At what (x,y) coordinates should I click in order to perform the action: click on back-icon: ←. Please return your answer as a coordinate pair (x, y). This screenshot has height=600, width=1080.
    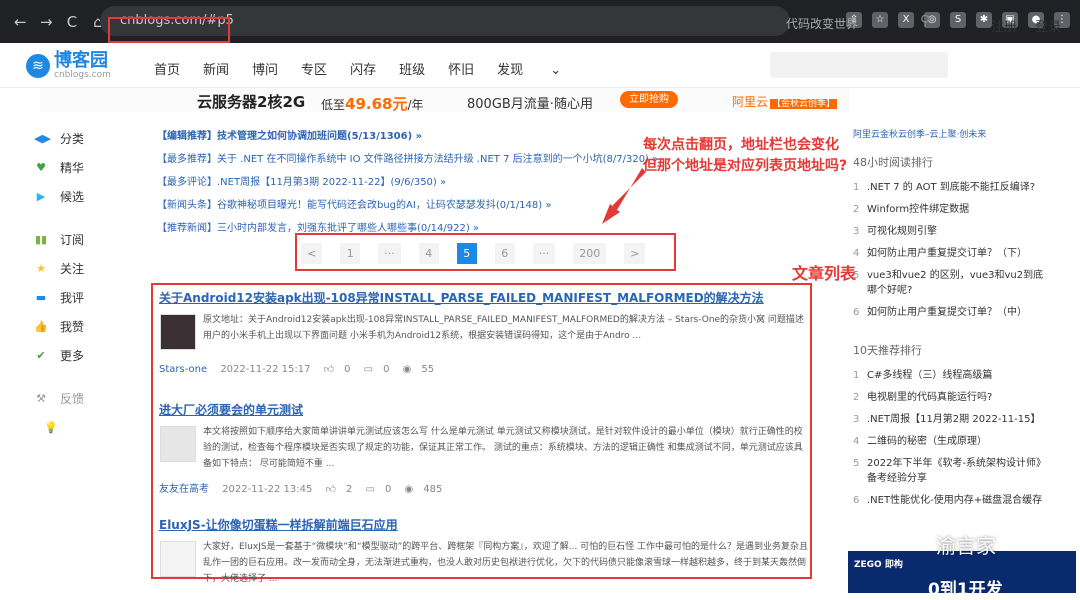
    Looking at the image, I should click on (20, 22).